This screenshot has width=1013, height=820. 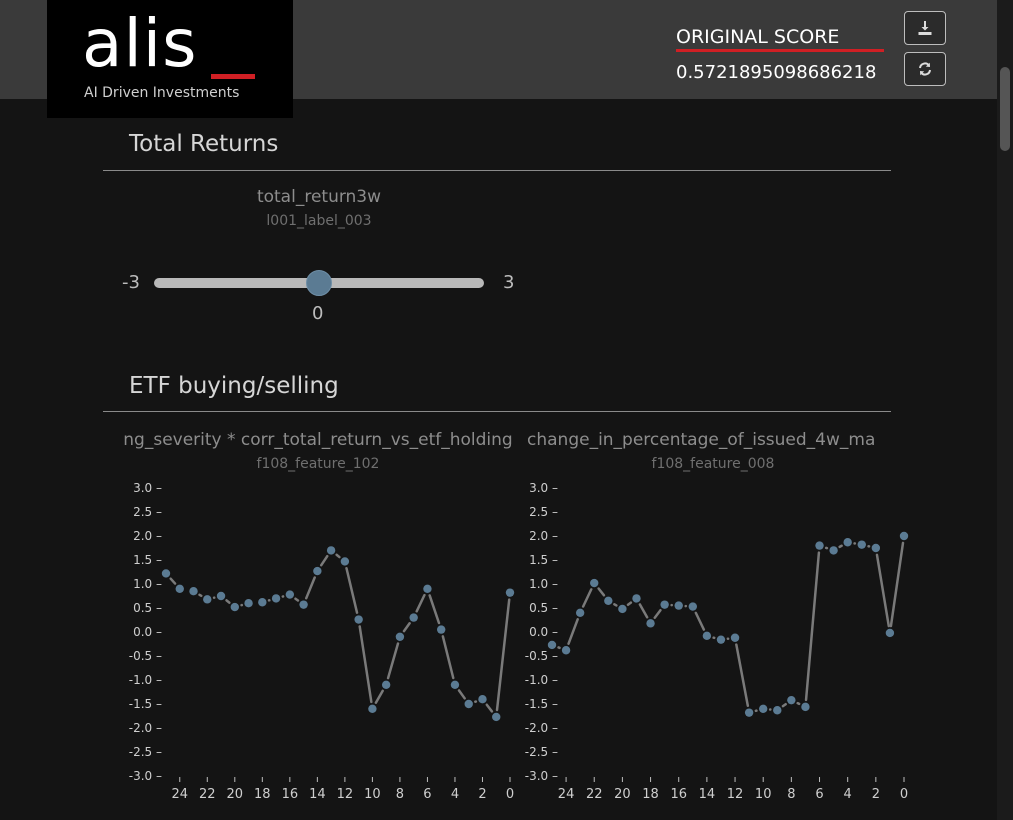 What do you see at coordinates (497, 411) in the screenshot?
I see `section-divider` at bounding box center [497, 411].